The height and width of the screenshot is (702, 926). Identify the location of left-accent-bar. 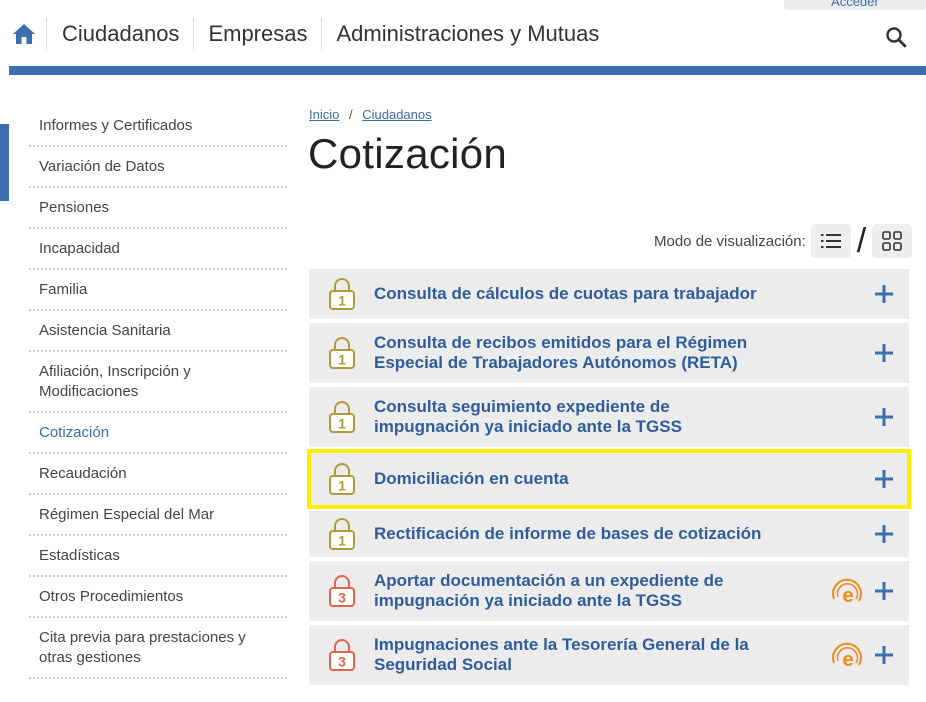
(4, 162).